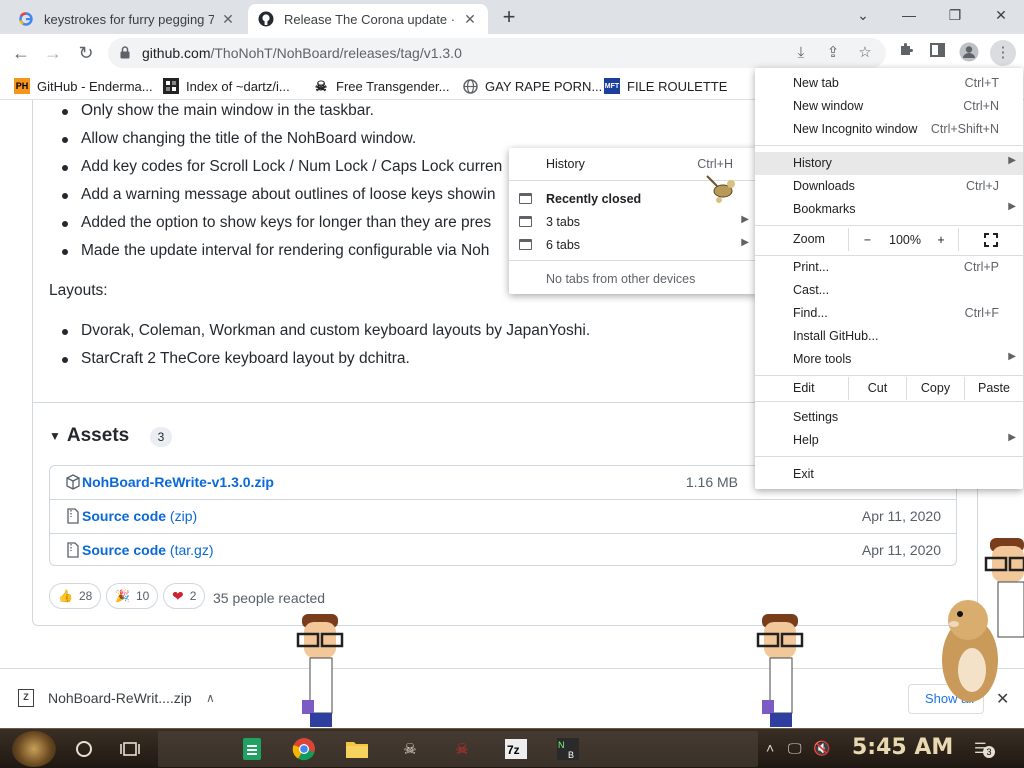  I want to click on zoom-in-button: +, so click(941, 239).